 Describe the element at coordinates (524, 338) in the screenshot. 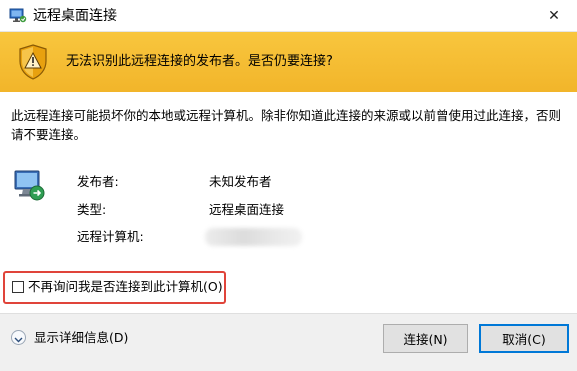

I see `cancel-button: 取消(C)` at that location.